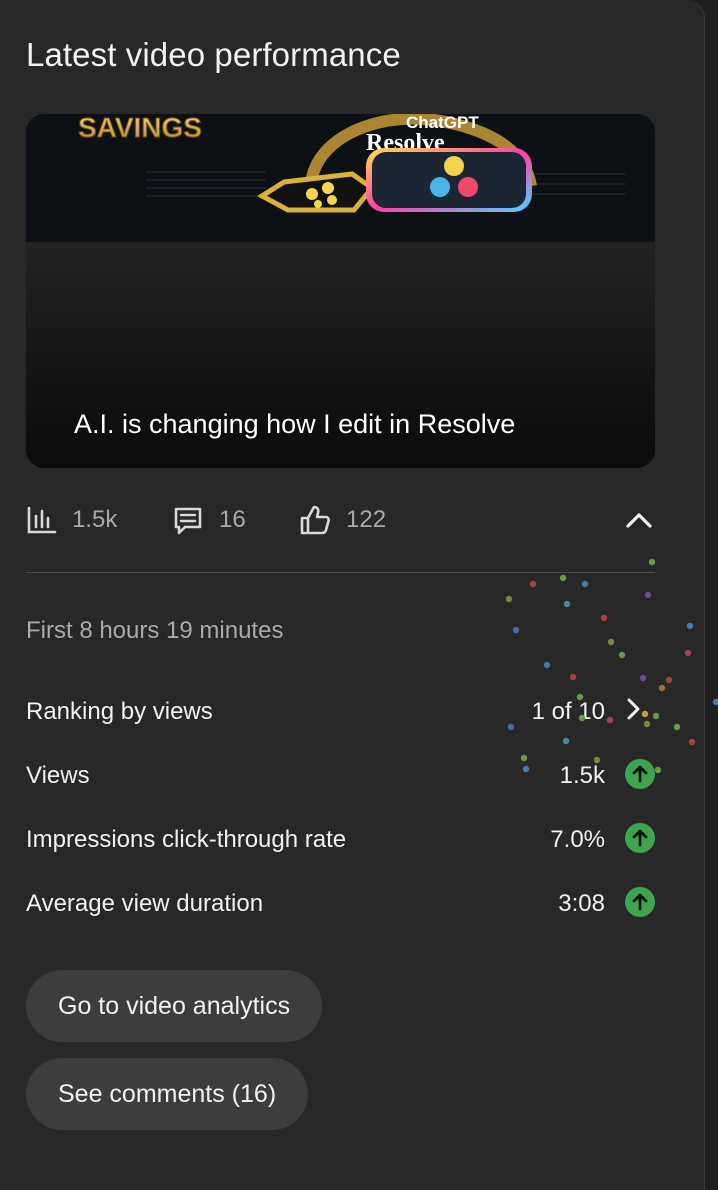 This screenshot has width=718, height=1190. What do you see at coordinates (95, 519) in the screenshot?
I see `views-count: 1.5k` at bounding box center [95, 519].